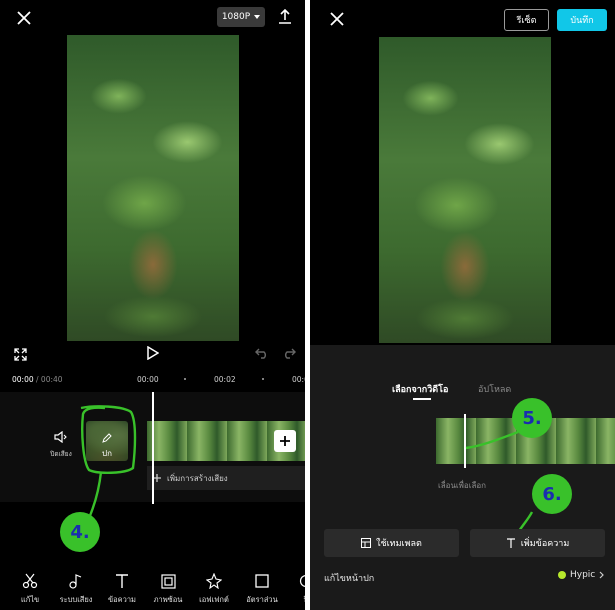  What do you see at coordinates (257, 17) in the screenshot?
I see `caret-down-icon` at bounding box center [257, 17].